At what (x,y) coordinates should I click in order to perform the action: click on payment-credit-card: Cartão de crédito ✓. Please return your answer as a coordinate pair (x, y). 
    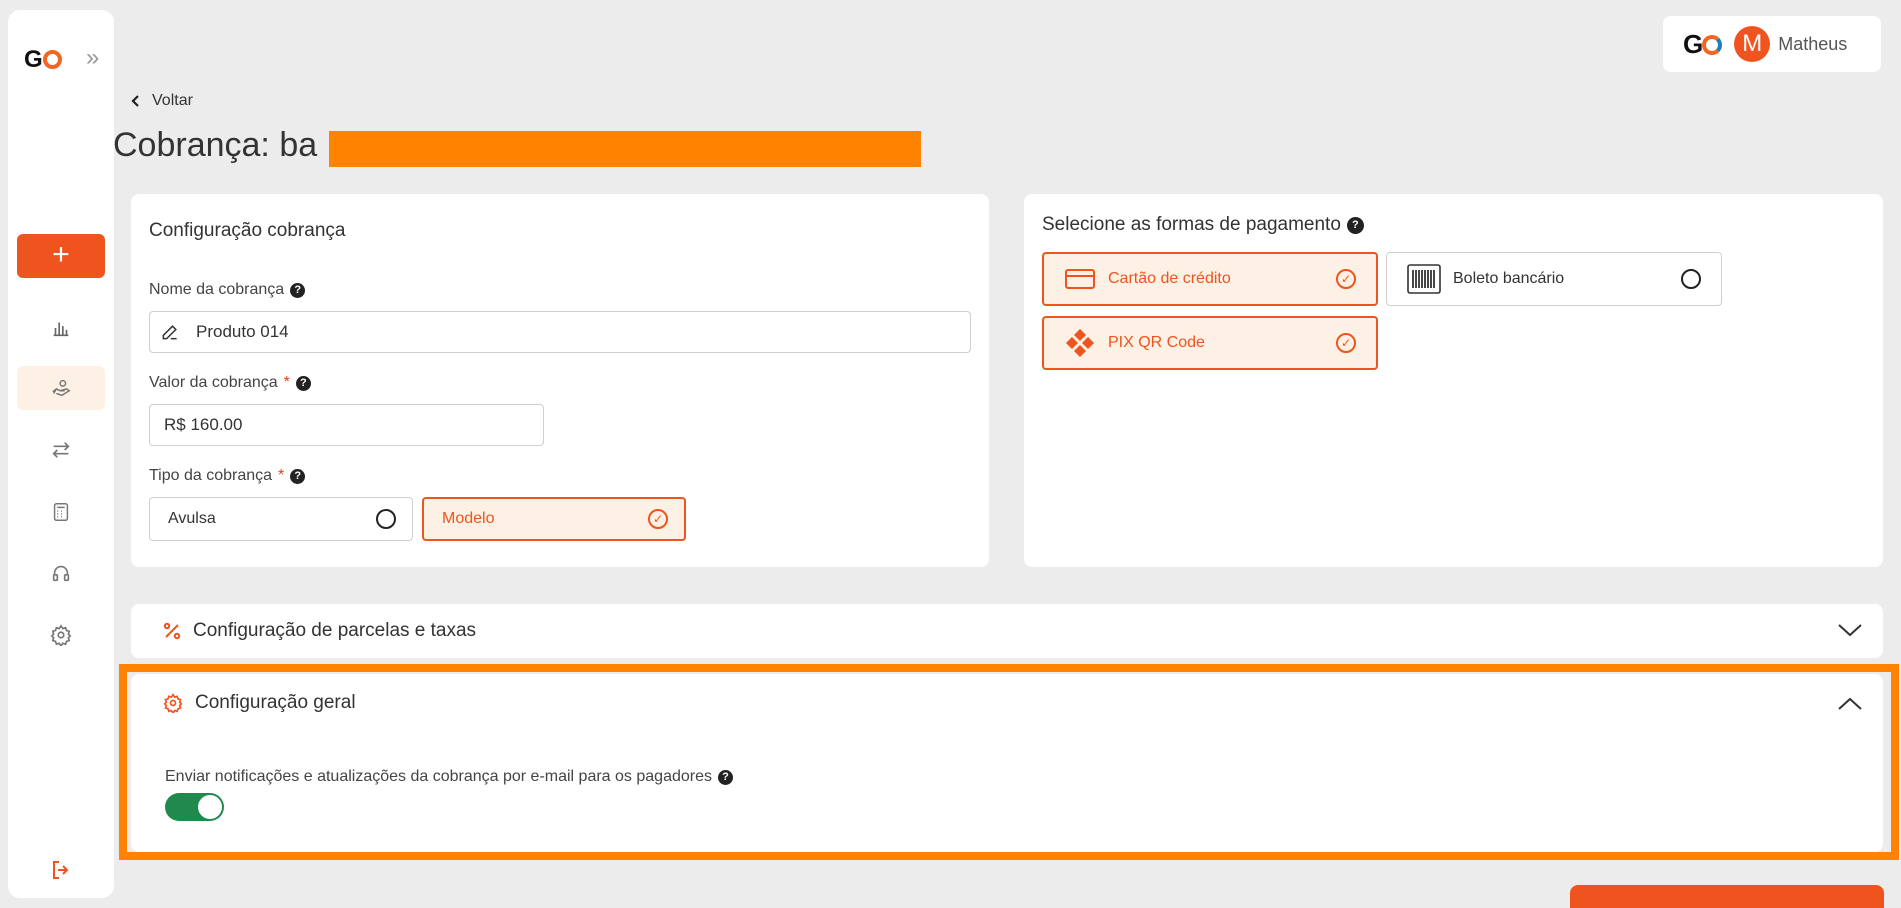
    Looking at the image, I should click on (1210, 279).